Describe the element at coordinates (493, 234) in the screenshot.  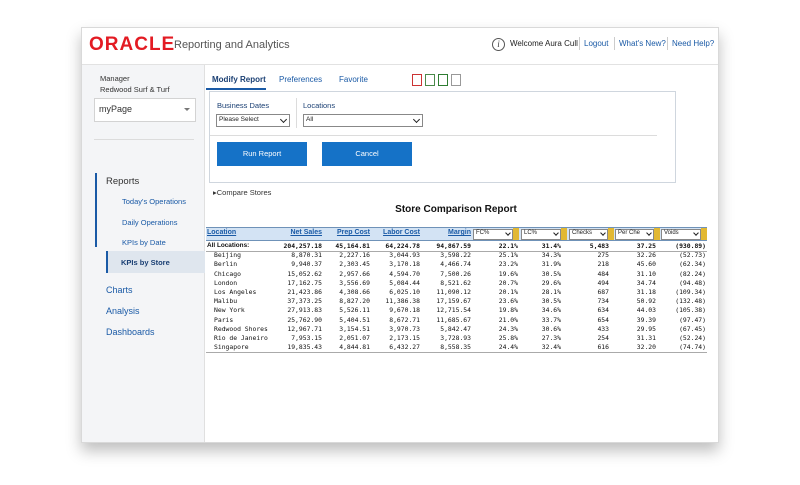
I see `fc-percent-filter: FC%` at that location.